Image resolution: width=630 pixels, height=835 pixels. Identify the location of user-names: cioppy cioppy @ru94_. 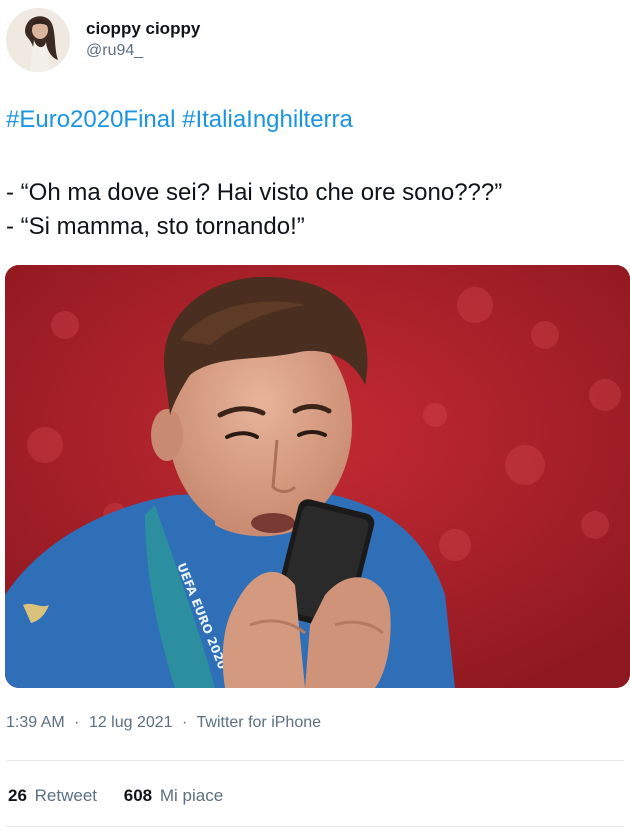
(143, 40).